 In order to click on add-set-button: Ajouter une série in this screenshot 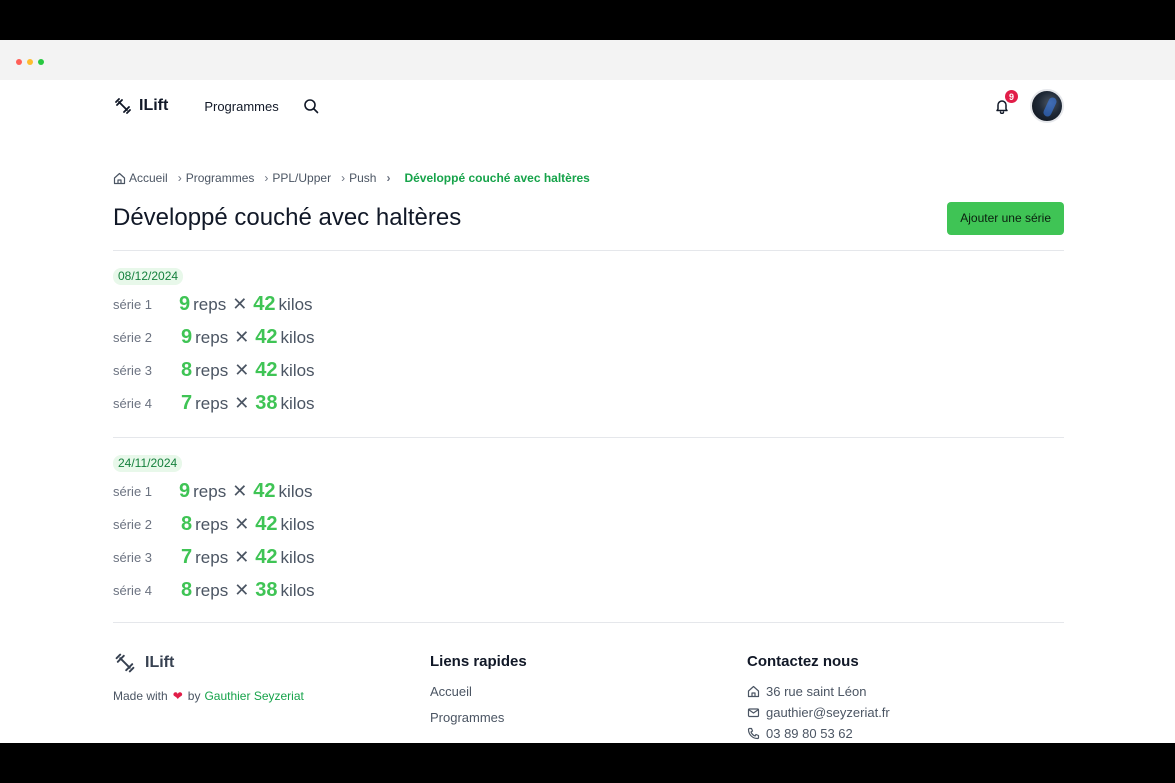, I will do `click(1005, 218)`.